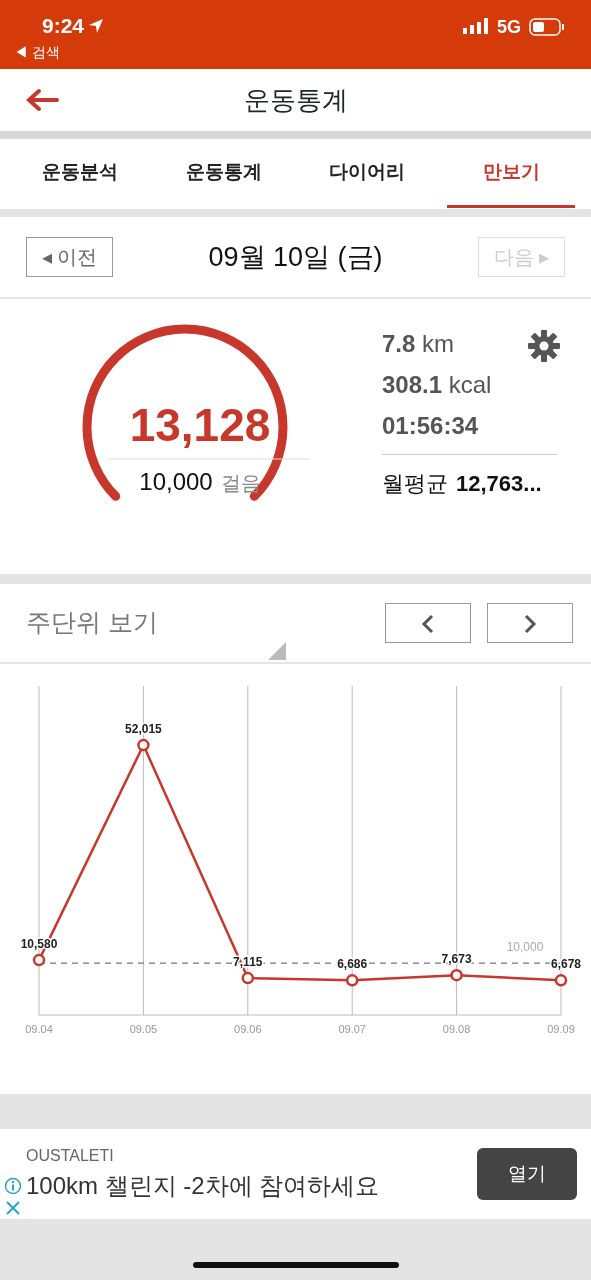 The image size is (591, 1280). What do you see at coordinates (143, 1029) in the screenshot?
I see `x-axis-label: 09.05` at bounding box center [143, 1029].